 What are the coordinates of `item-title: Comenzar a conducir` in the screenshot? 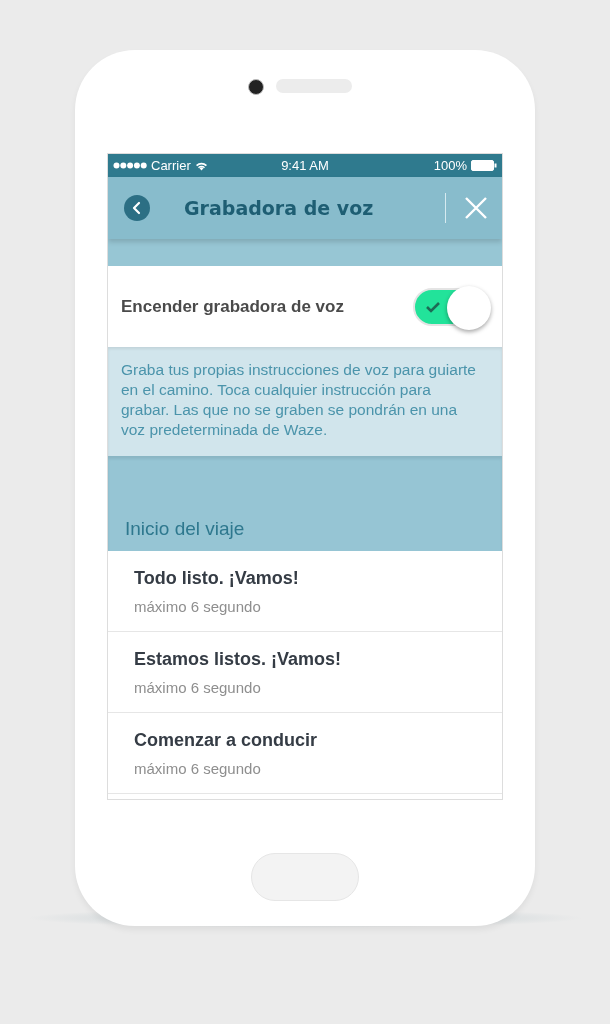 It's located at (226, 740).